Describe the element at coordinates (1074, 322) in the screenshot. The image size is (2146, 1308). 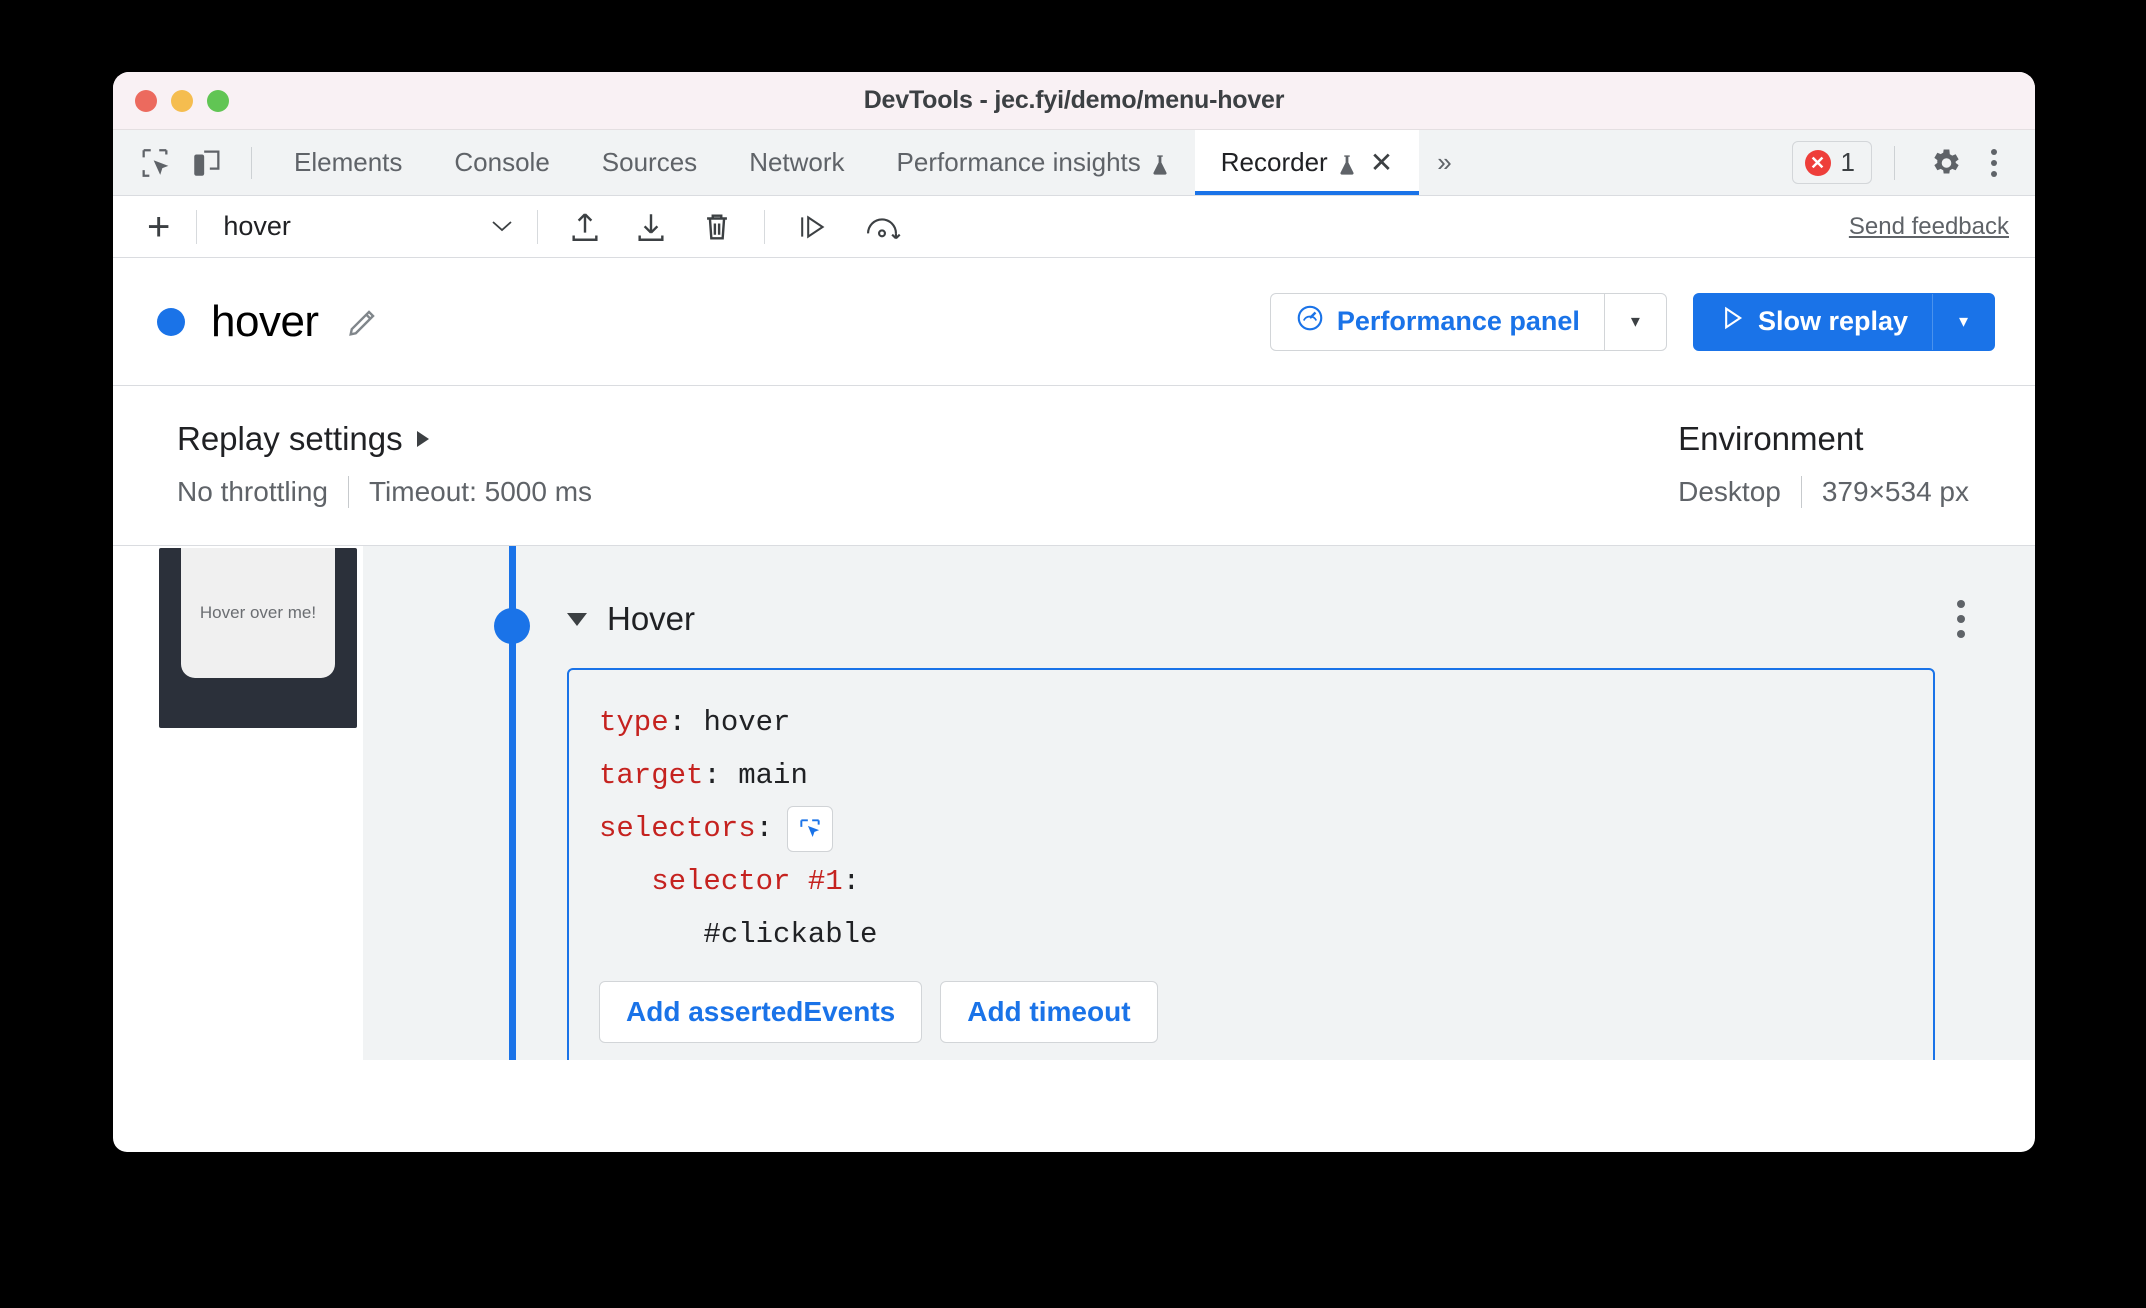
I see `recording-header: hover Performance panel ▾ Slow replay ▾` at that location.